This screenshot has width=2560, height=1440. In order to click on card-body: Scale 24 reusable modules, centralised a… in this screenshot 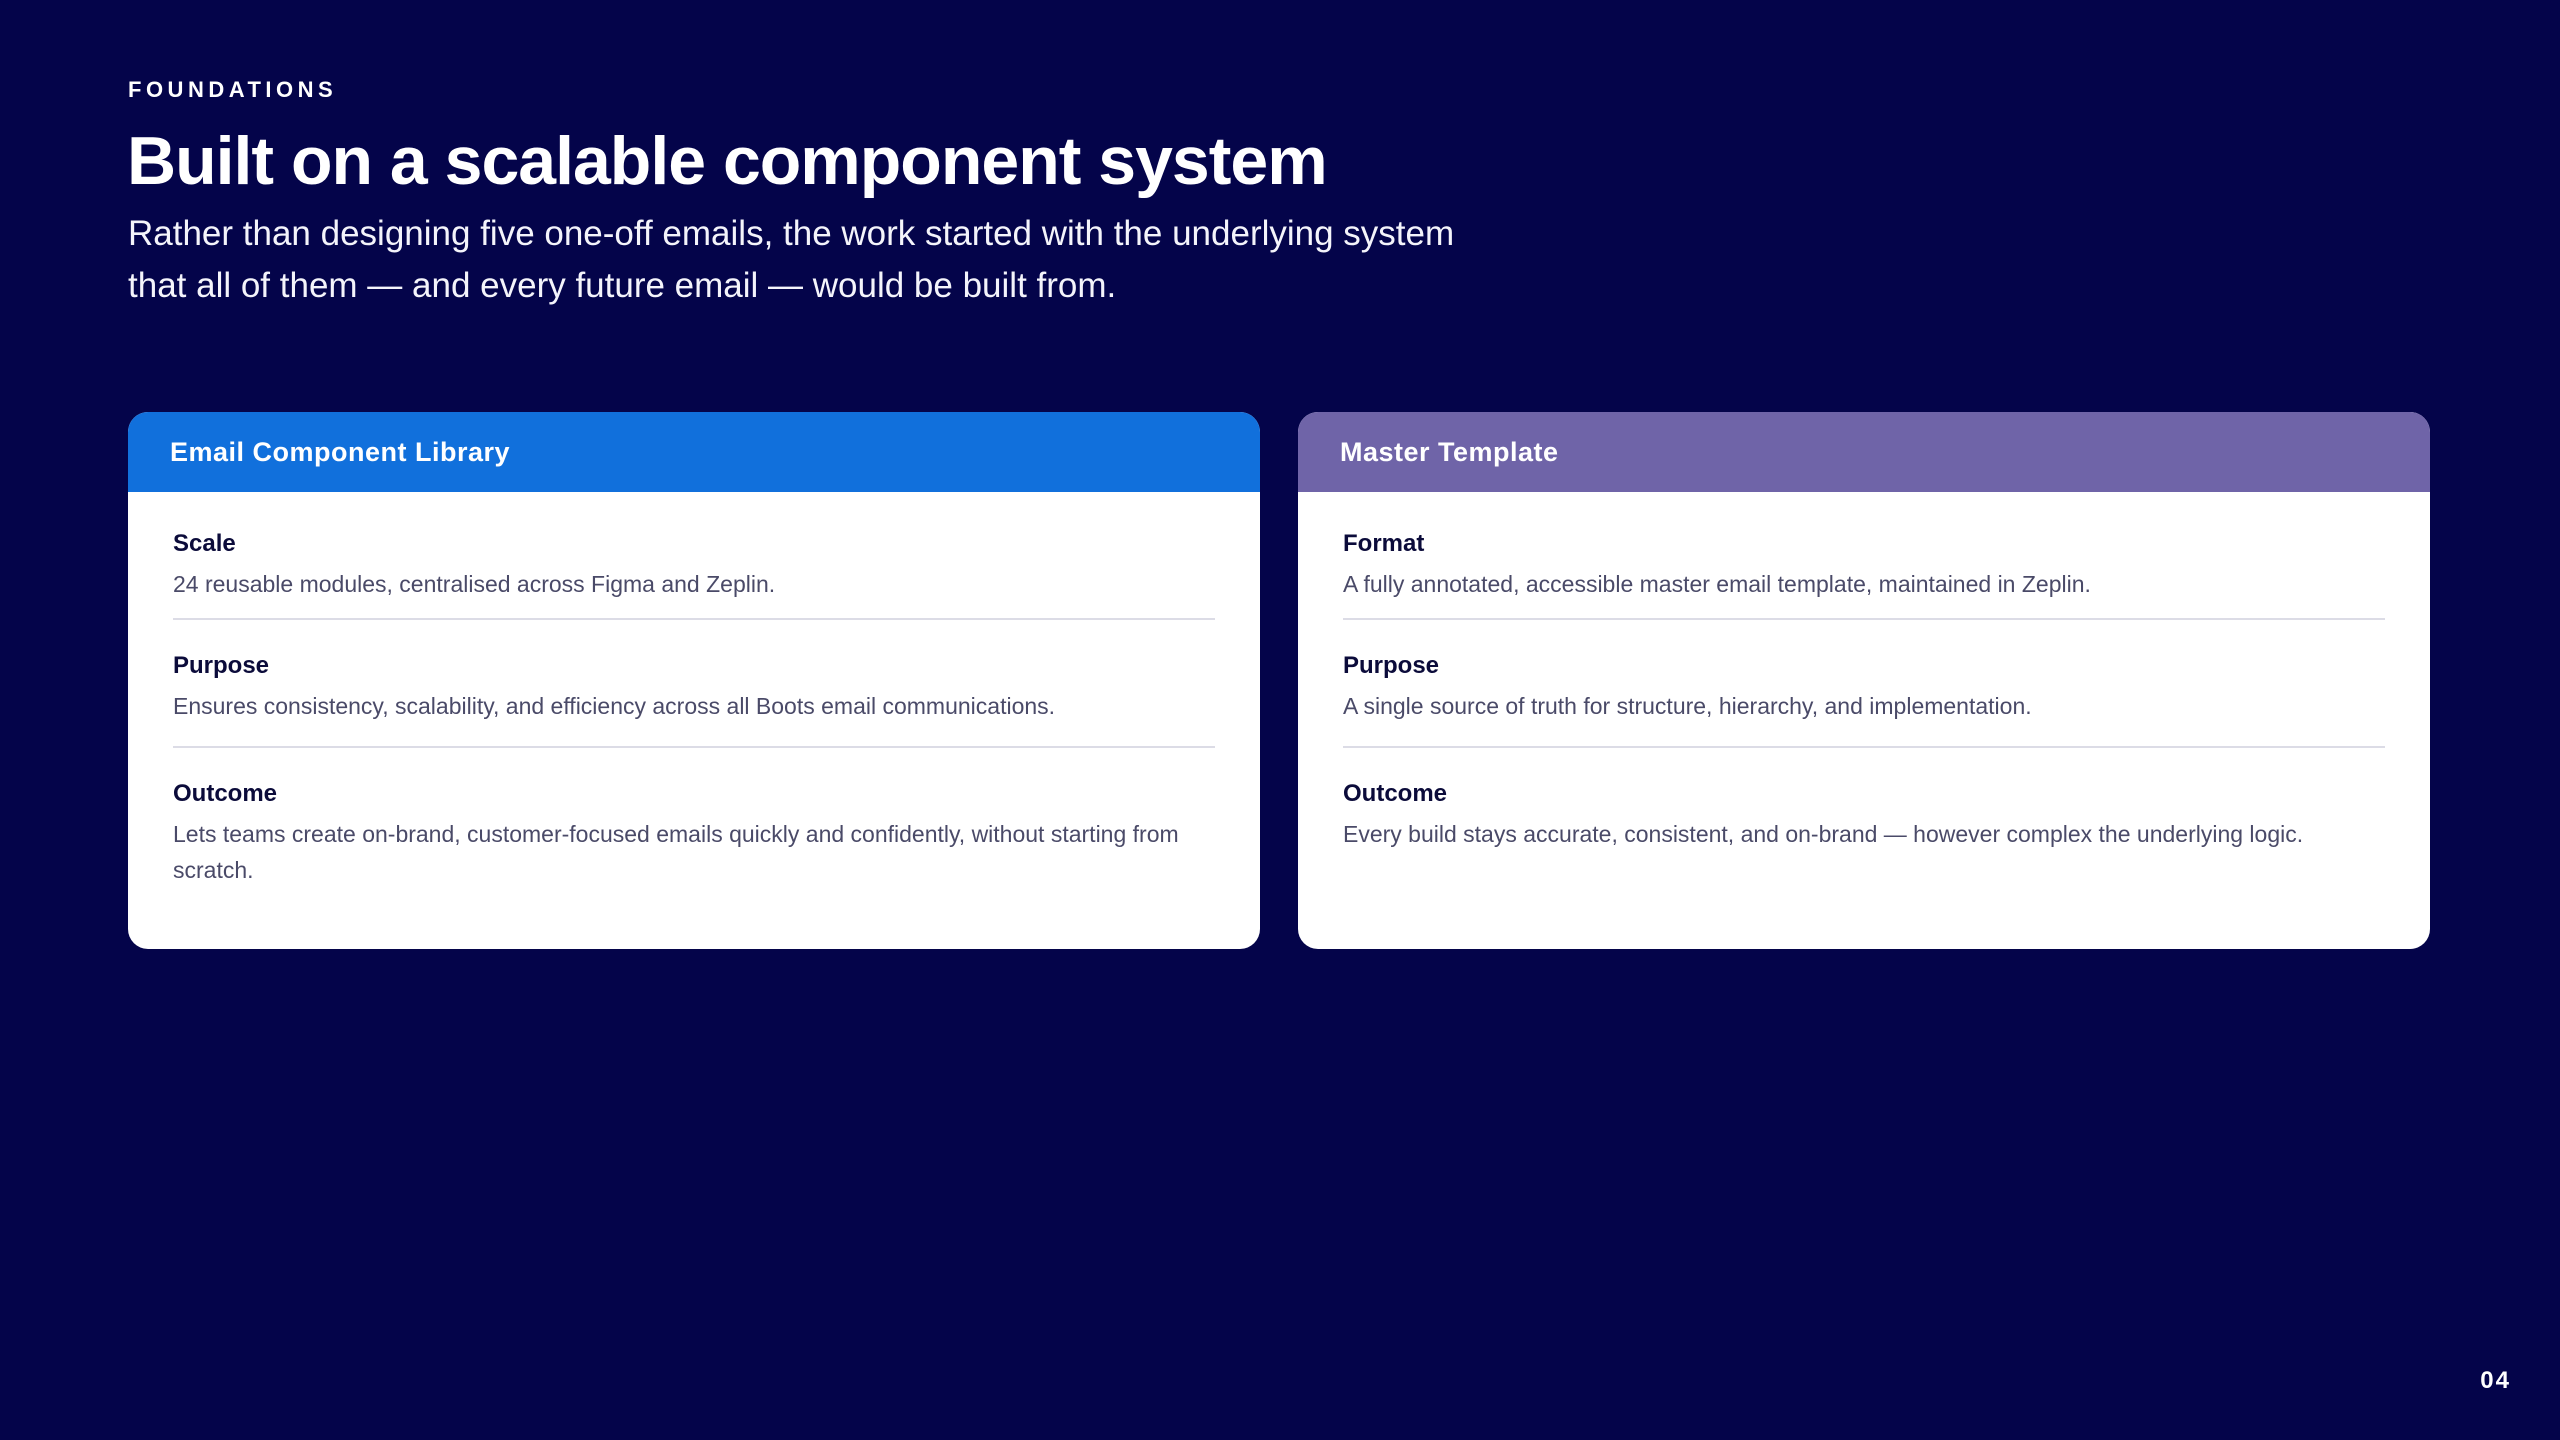, I will do `click(694, 690)`.